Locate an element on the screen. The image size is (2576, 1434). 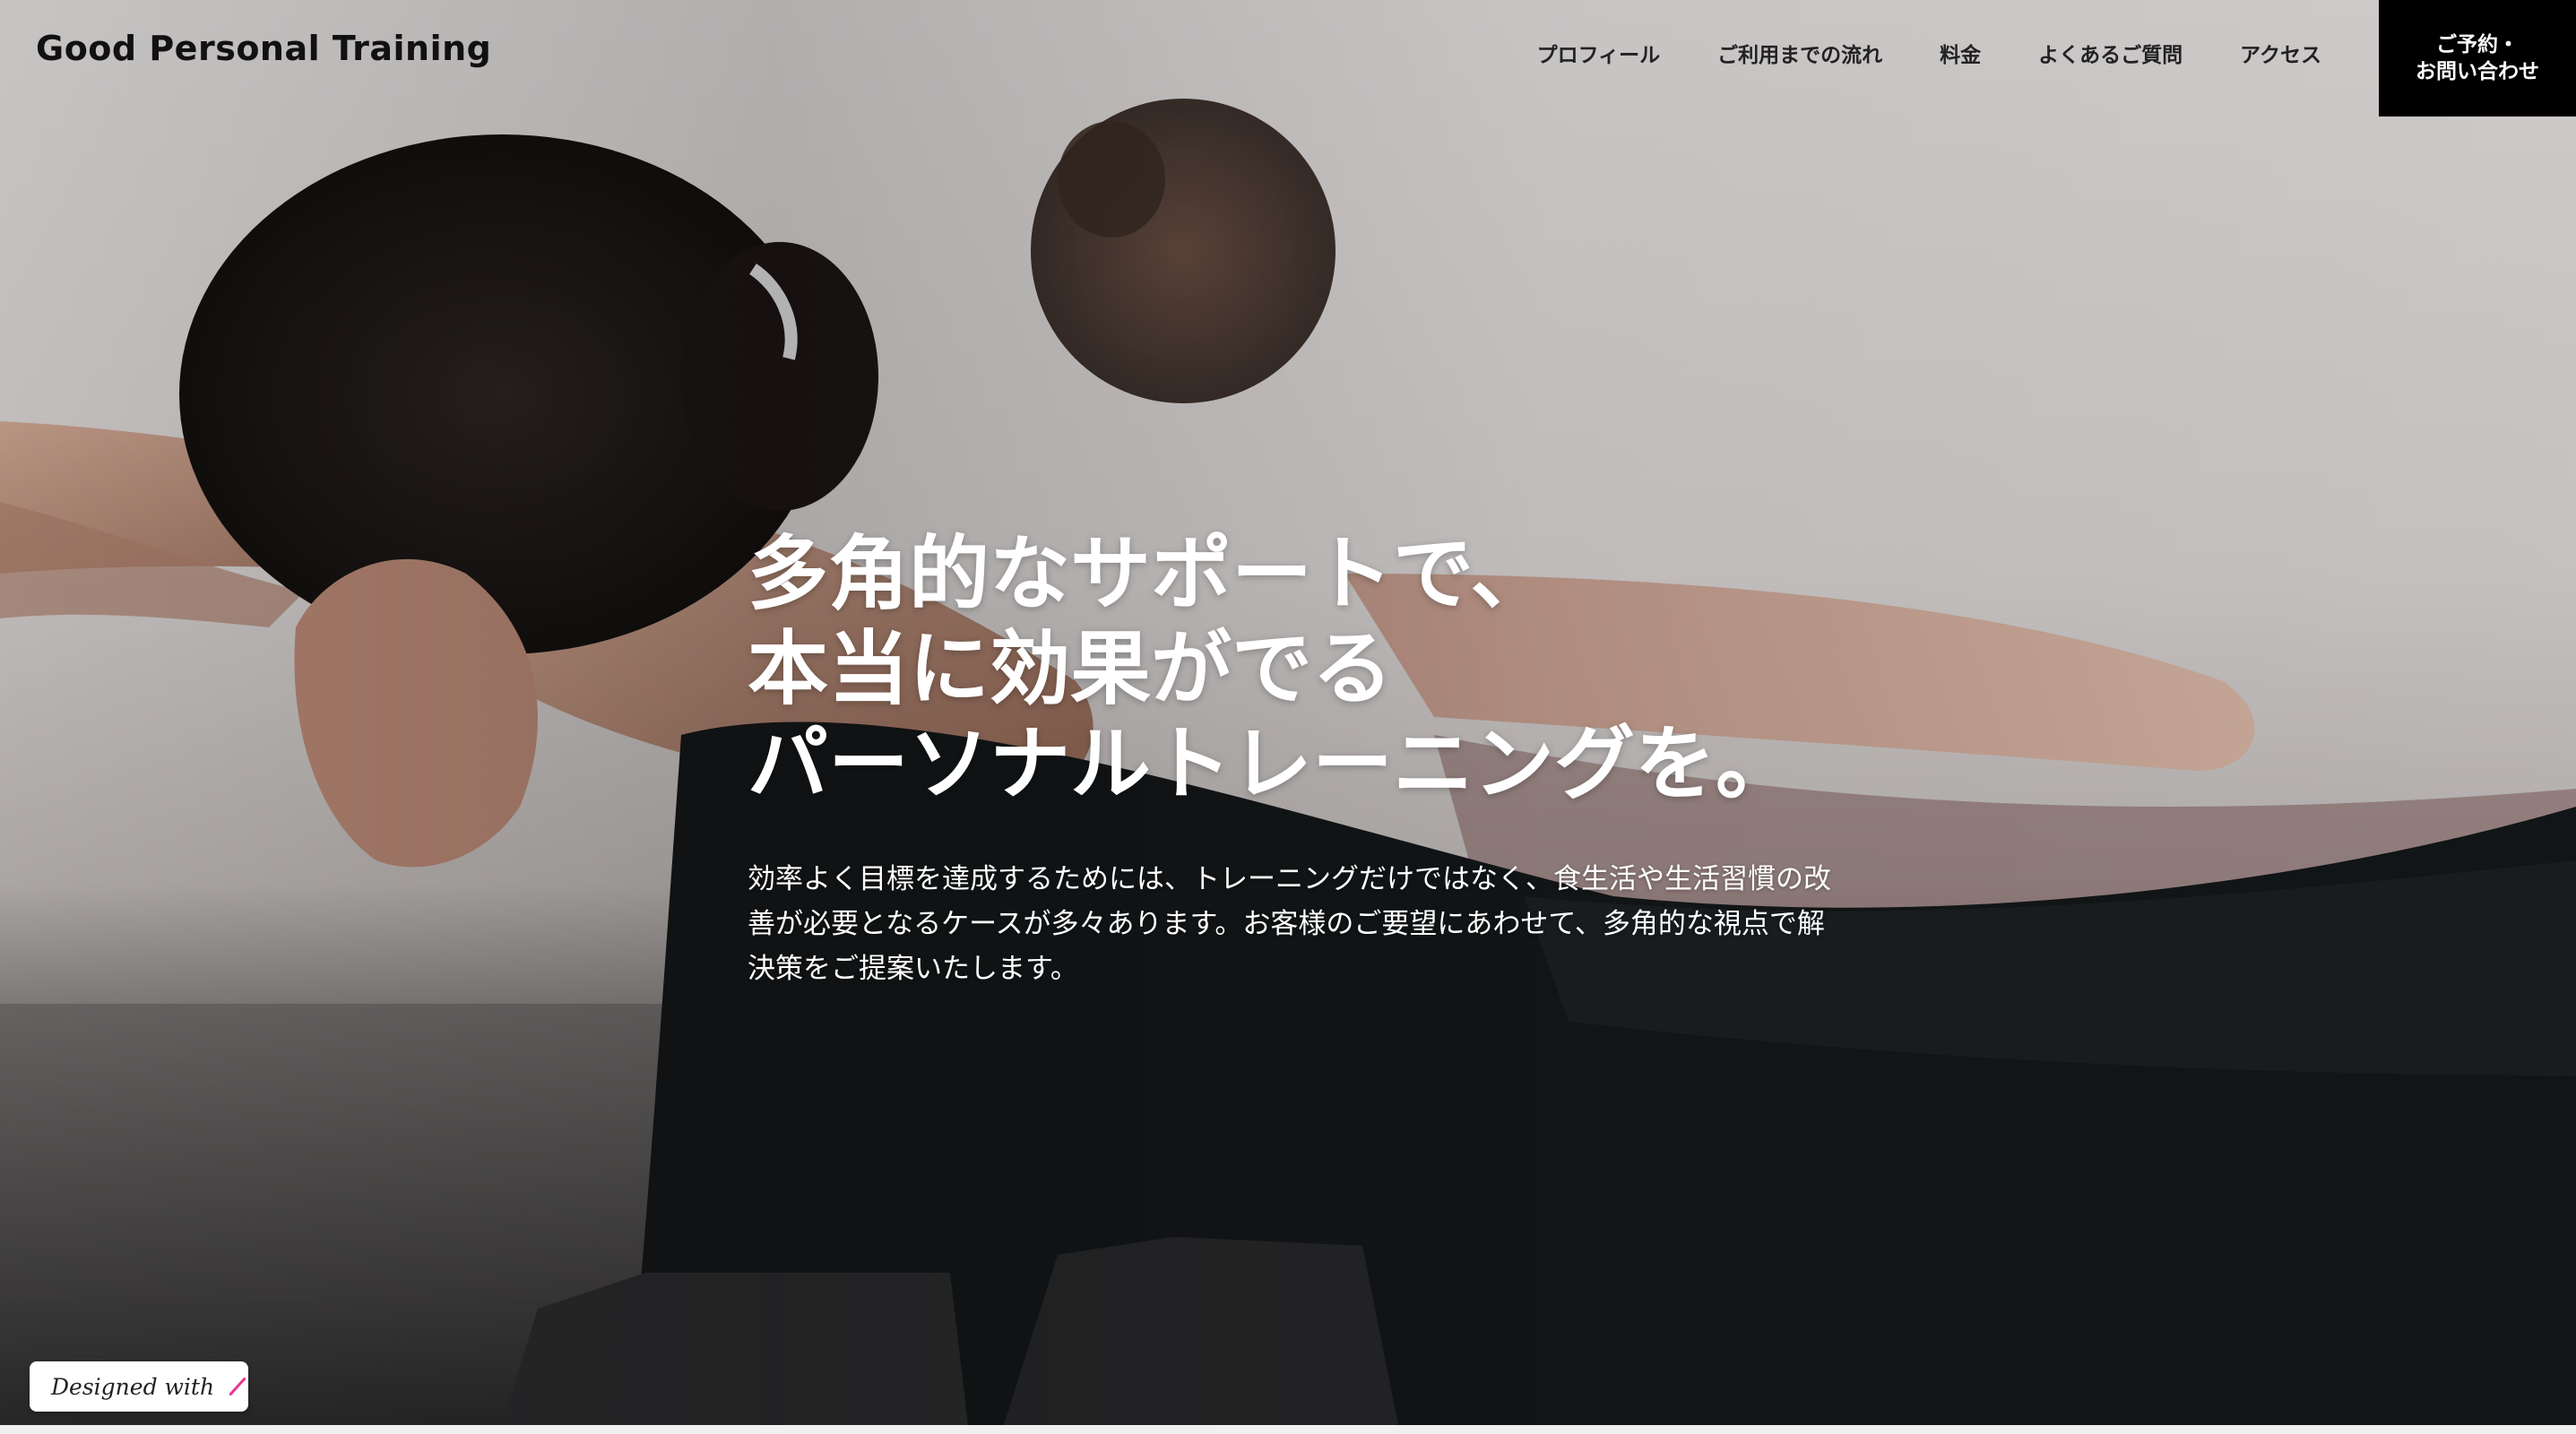
nav-item-pricing: 料金 is located at coordinates (1960, 53).